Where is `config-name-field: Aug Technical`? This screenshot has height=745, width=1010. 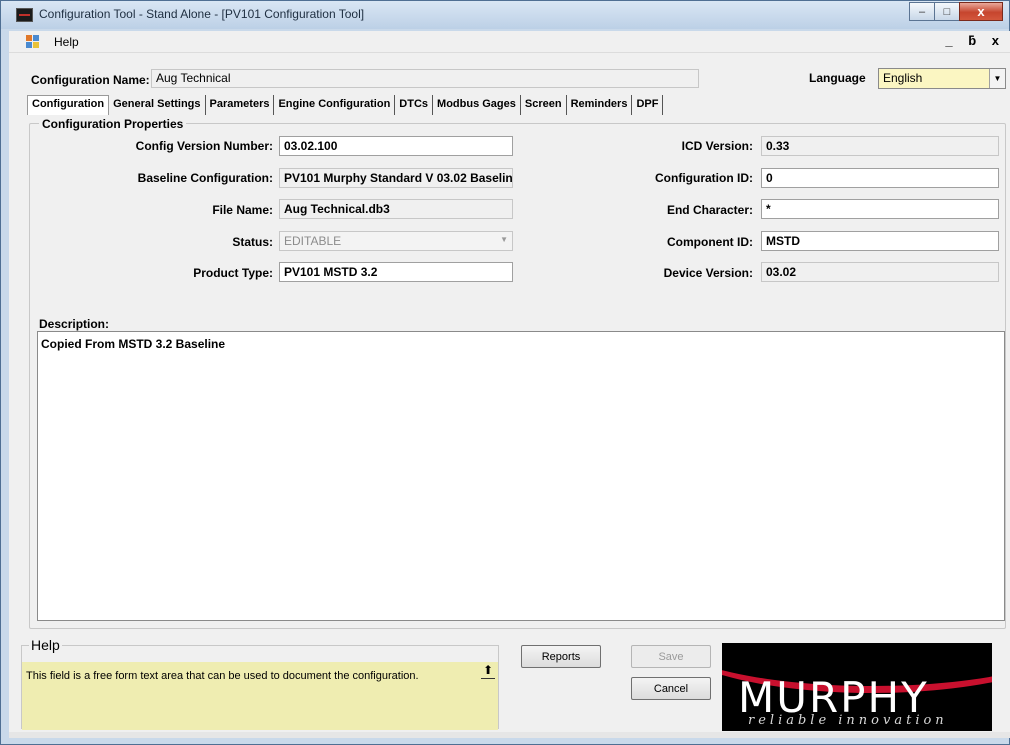 config-name-field: Aug Technical is located at coordinates (425, 78).